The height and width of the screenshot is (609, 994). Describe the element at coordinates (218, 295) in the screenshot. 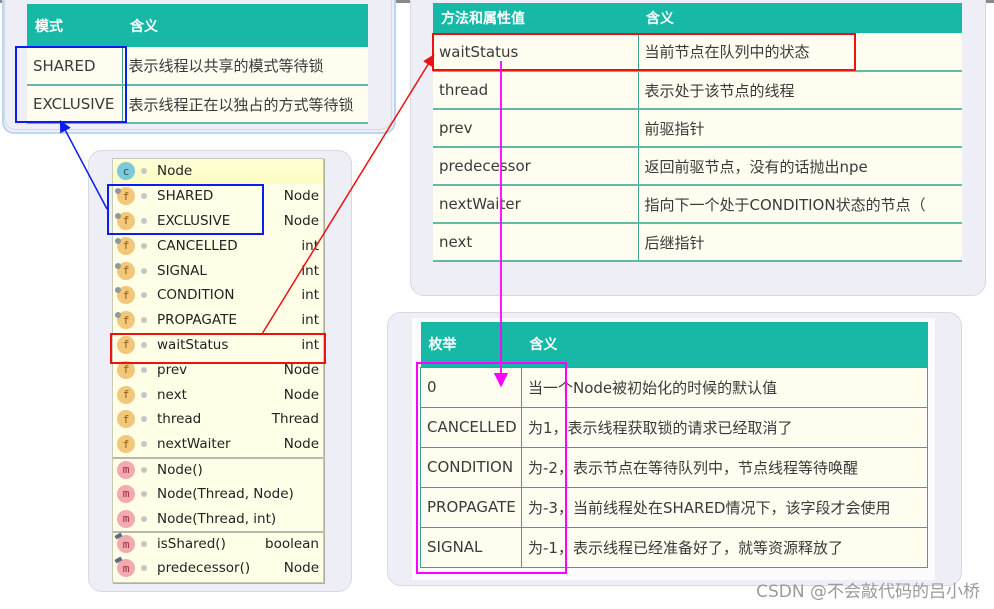

I see `structure-member: f CONDITION int` at that location.